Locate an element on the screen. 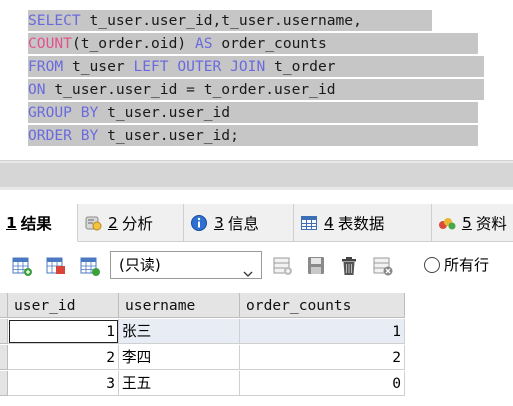 This screenshot has height=406, width=513. sql-text: (t_order.oid) is located at coordinates (133, 43).